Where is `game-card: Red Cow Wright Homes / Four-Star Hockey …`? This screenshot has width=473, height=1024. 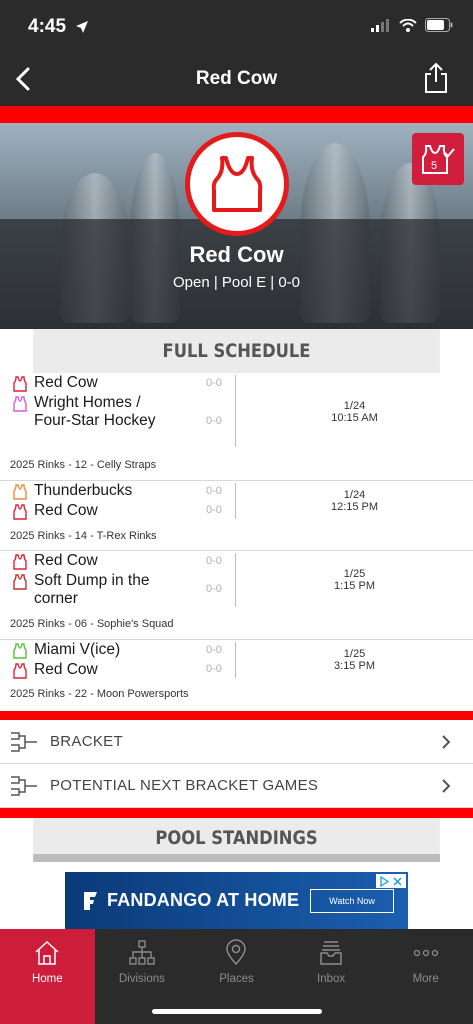
game-card: Red Cow Wright Homes / Four-Star Hockey … is located at coordinates (236, 427).